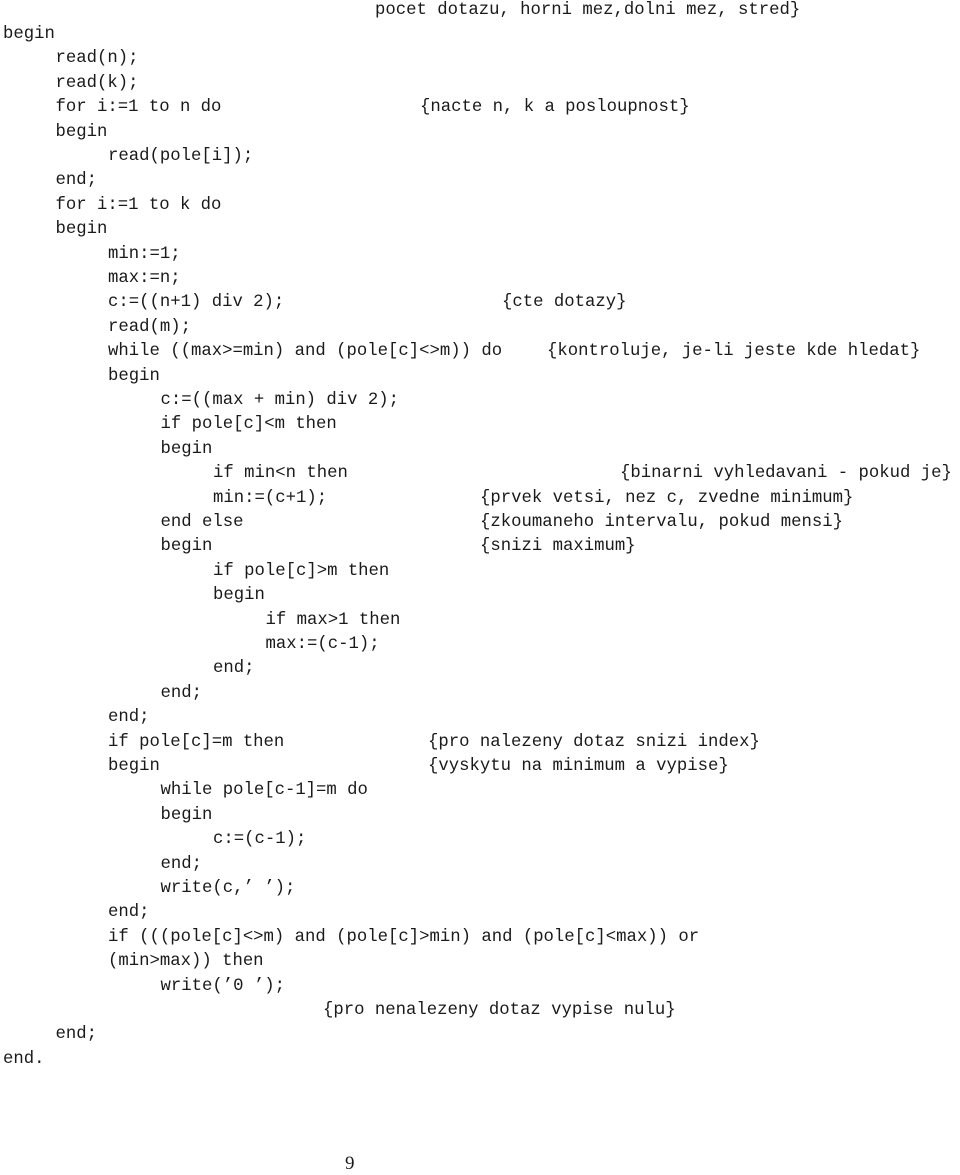  What do you see at coordinates (578, 766) in the screenshot?
I see `code-comment: {vyskytu na minimum a vypise}` at bounding box center [578, 766].